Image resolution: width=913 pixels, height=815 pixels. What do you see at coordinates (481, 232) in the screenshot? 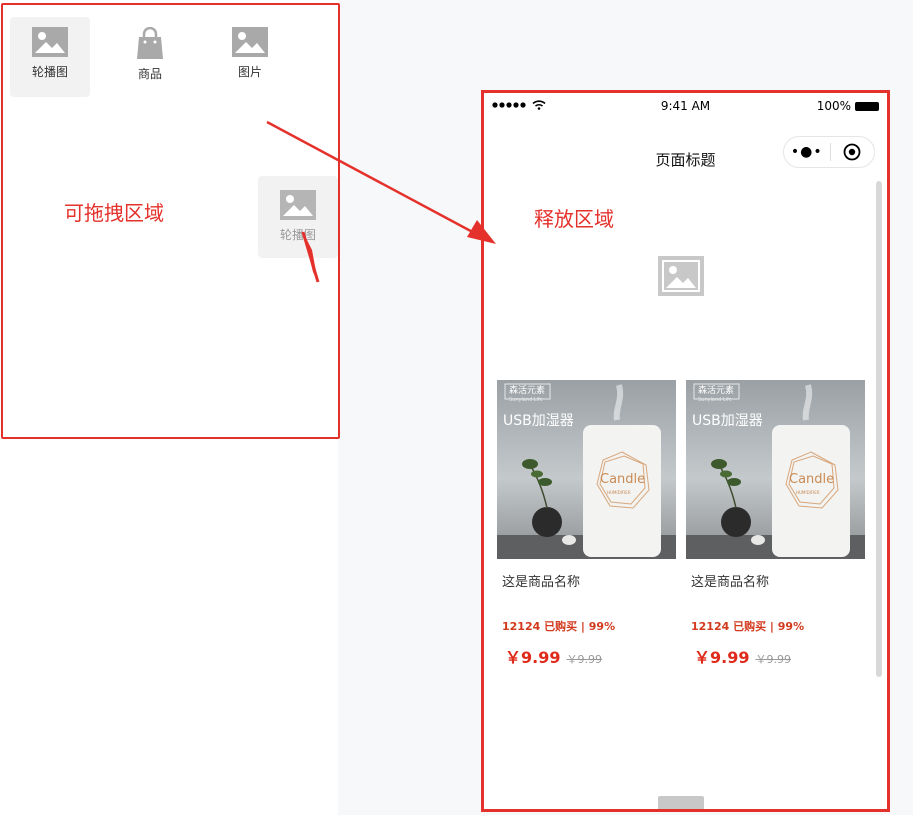
I see `drag-arrow-head` at bounding box center [481, 232].